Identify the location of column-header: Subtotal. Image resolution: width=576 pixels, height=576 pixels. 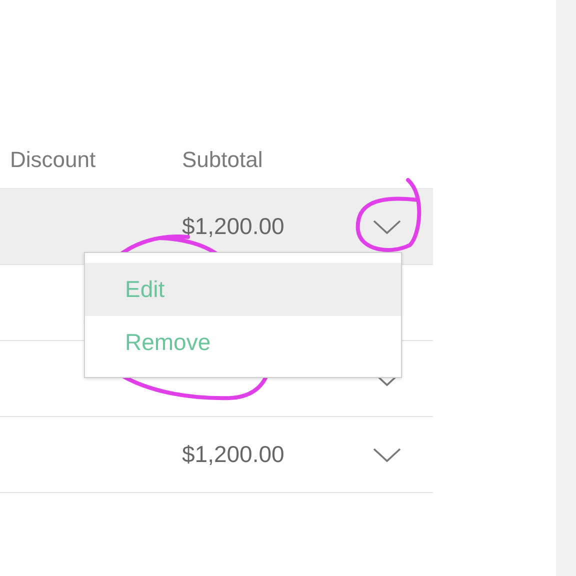
(222, 159).